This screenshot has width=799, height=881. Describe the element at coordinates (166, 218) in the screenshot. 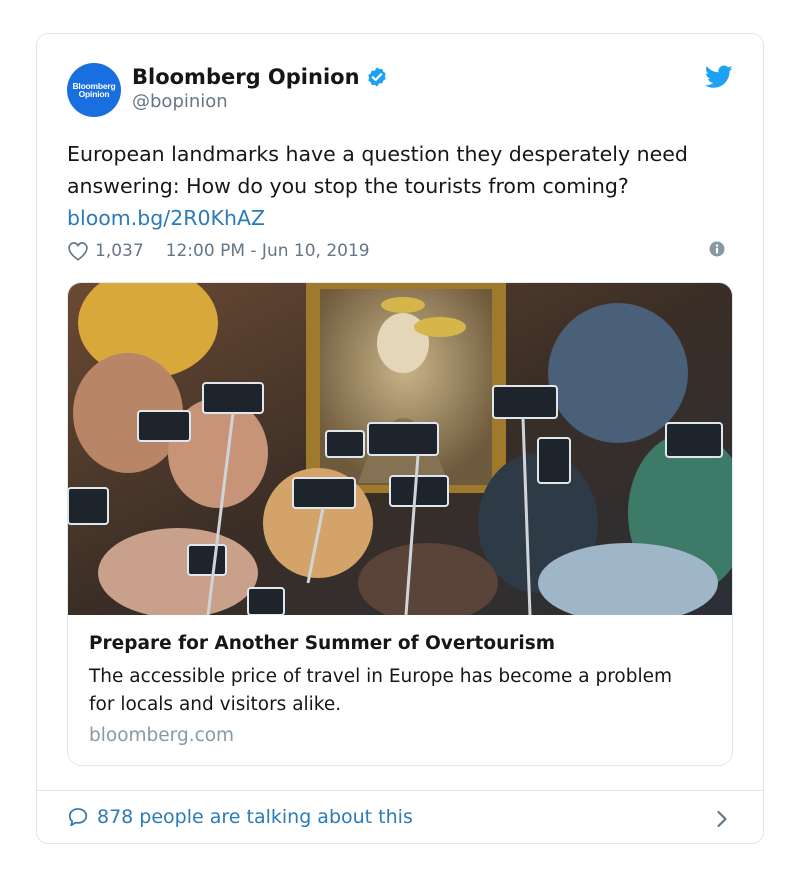

I see `tweet-link: bloom.bg/2R0KhAZ` at that location.